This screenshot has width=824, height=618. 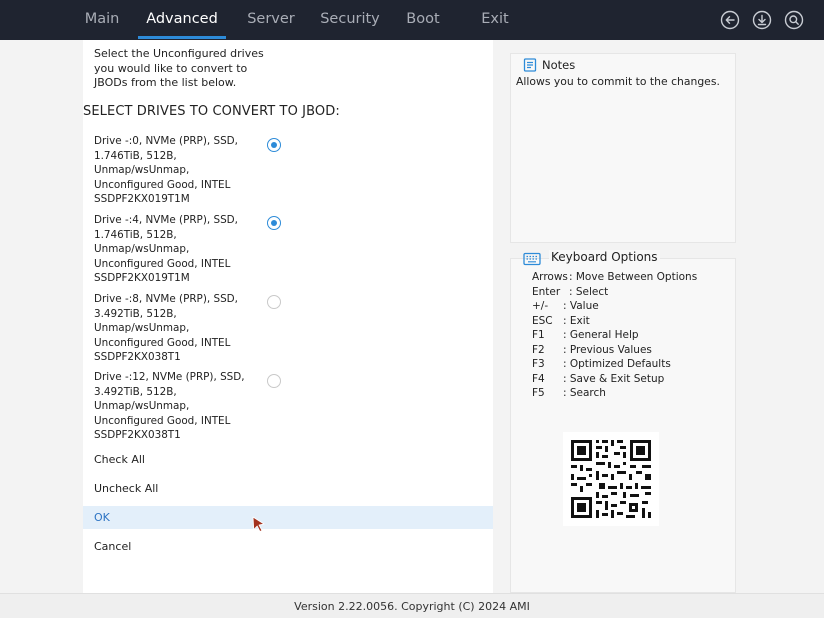 What do you see at coordinates (102, 20) in the screenshot?
I see `tab-main: Main` at bounding box center [102, 20].